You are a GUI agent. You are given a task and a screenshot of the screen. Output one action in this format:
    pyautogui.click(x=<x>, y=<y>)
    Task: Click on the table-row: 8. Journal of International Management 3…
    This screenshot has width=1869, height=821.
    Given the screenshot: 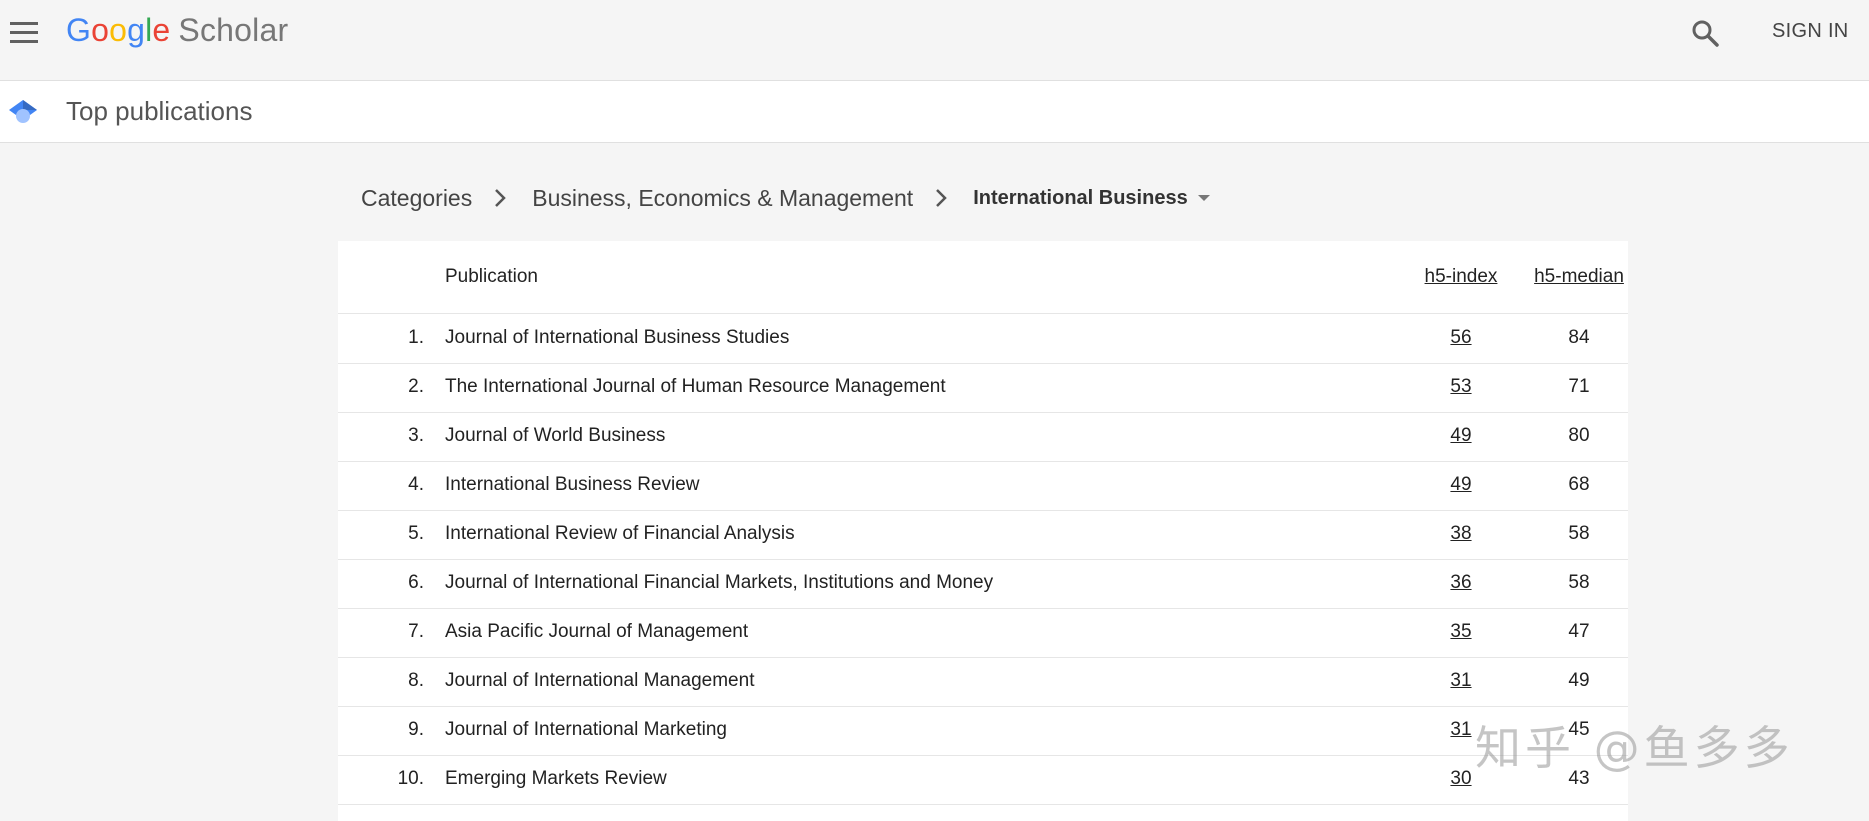 What is the action you would take?
    pyautogui.click(x=983, y=682)
    